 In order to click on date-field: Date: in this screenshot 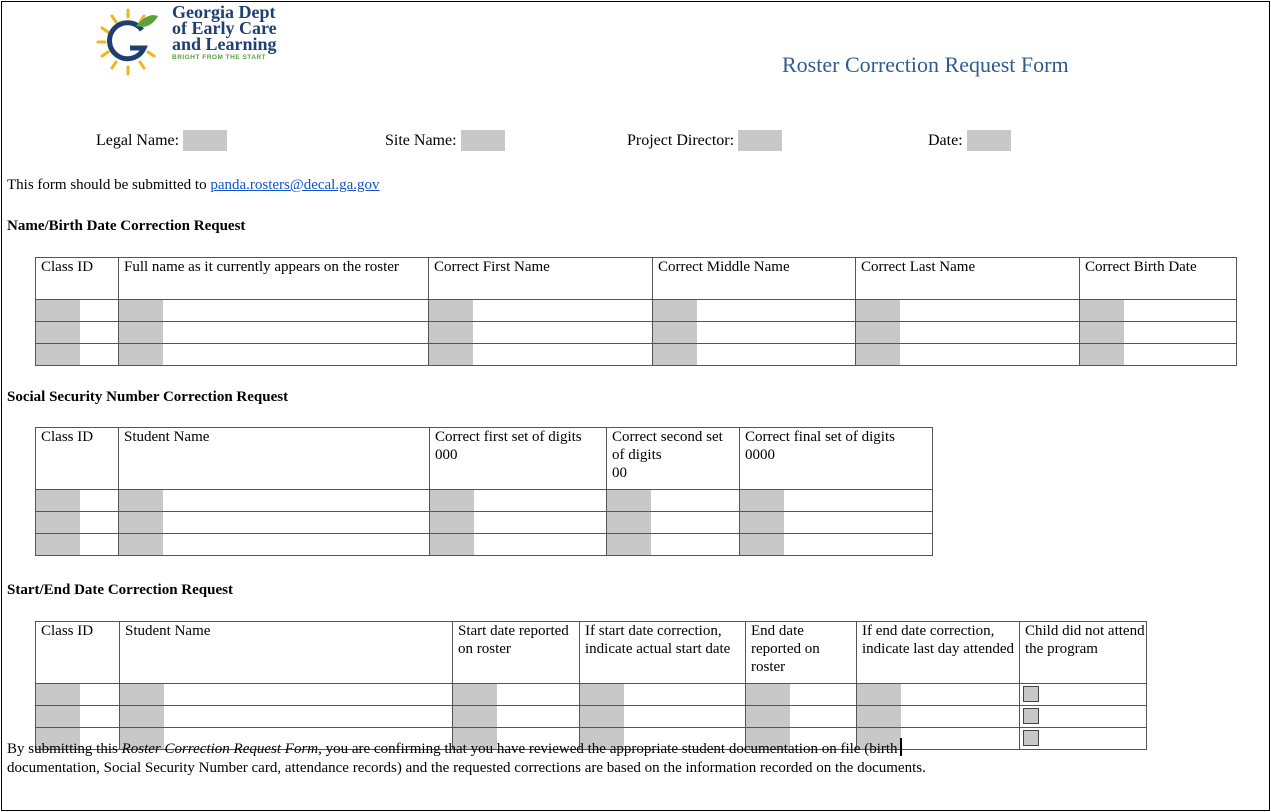, I will do `click(969, 140)`.